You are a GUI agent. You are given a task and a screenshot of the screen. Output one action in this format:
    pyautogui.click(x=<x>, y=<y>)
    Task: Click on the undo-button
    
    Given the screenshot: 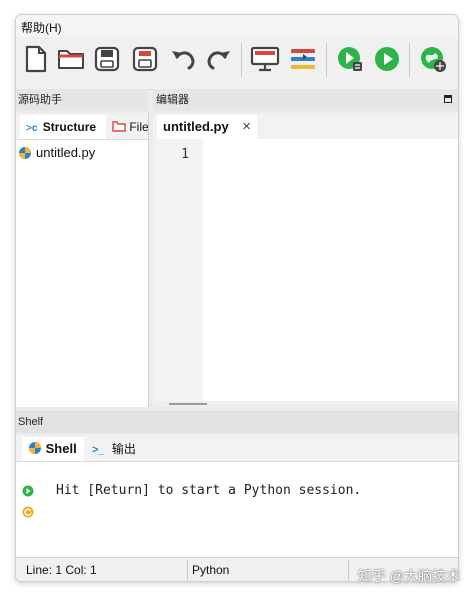 What is the action you would take?
    pyautogui.click(x=183, y=59)
    